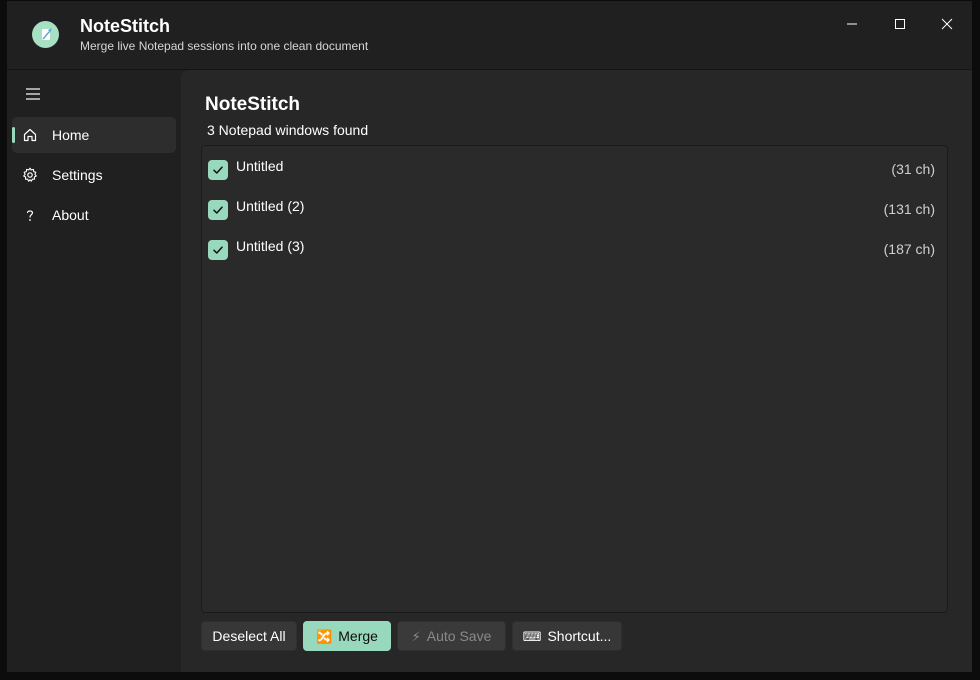  I want to click on app-title: NoteStitch, so click(125, 26).